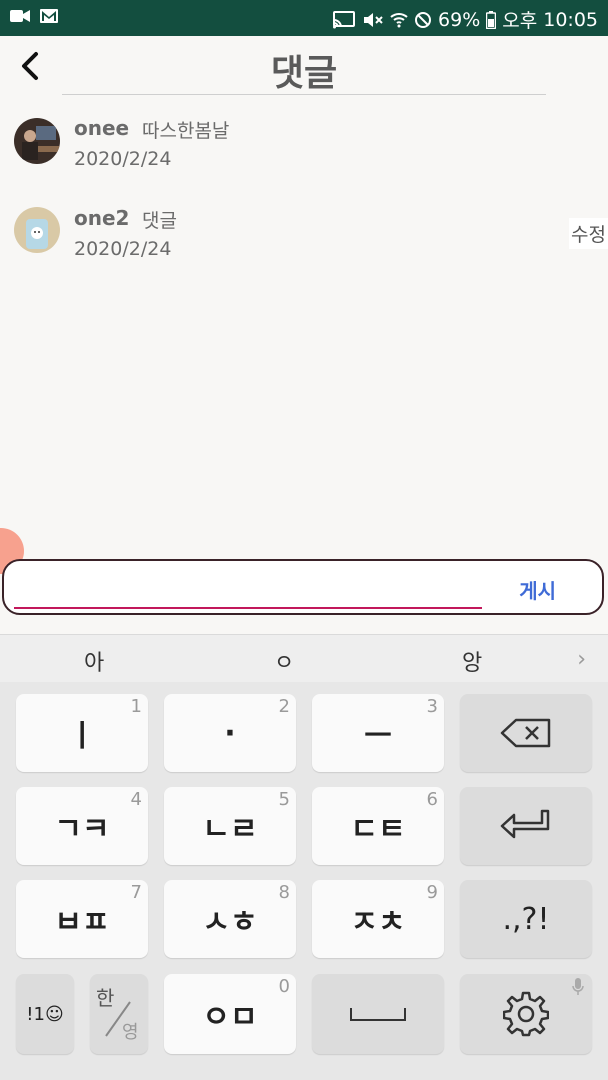 The image size is (608, 1080). Describe the element at coordinates (230, 733) in the screenshot. I see `key-vowel-dot: 2 ·` at that location.